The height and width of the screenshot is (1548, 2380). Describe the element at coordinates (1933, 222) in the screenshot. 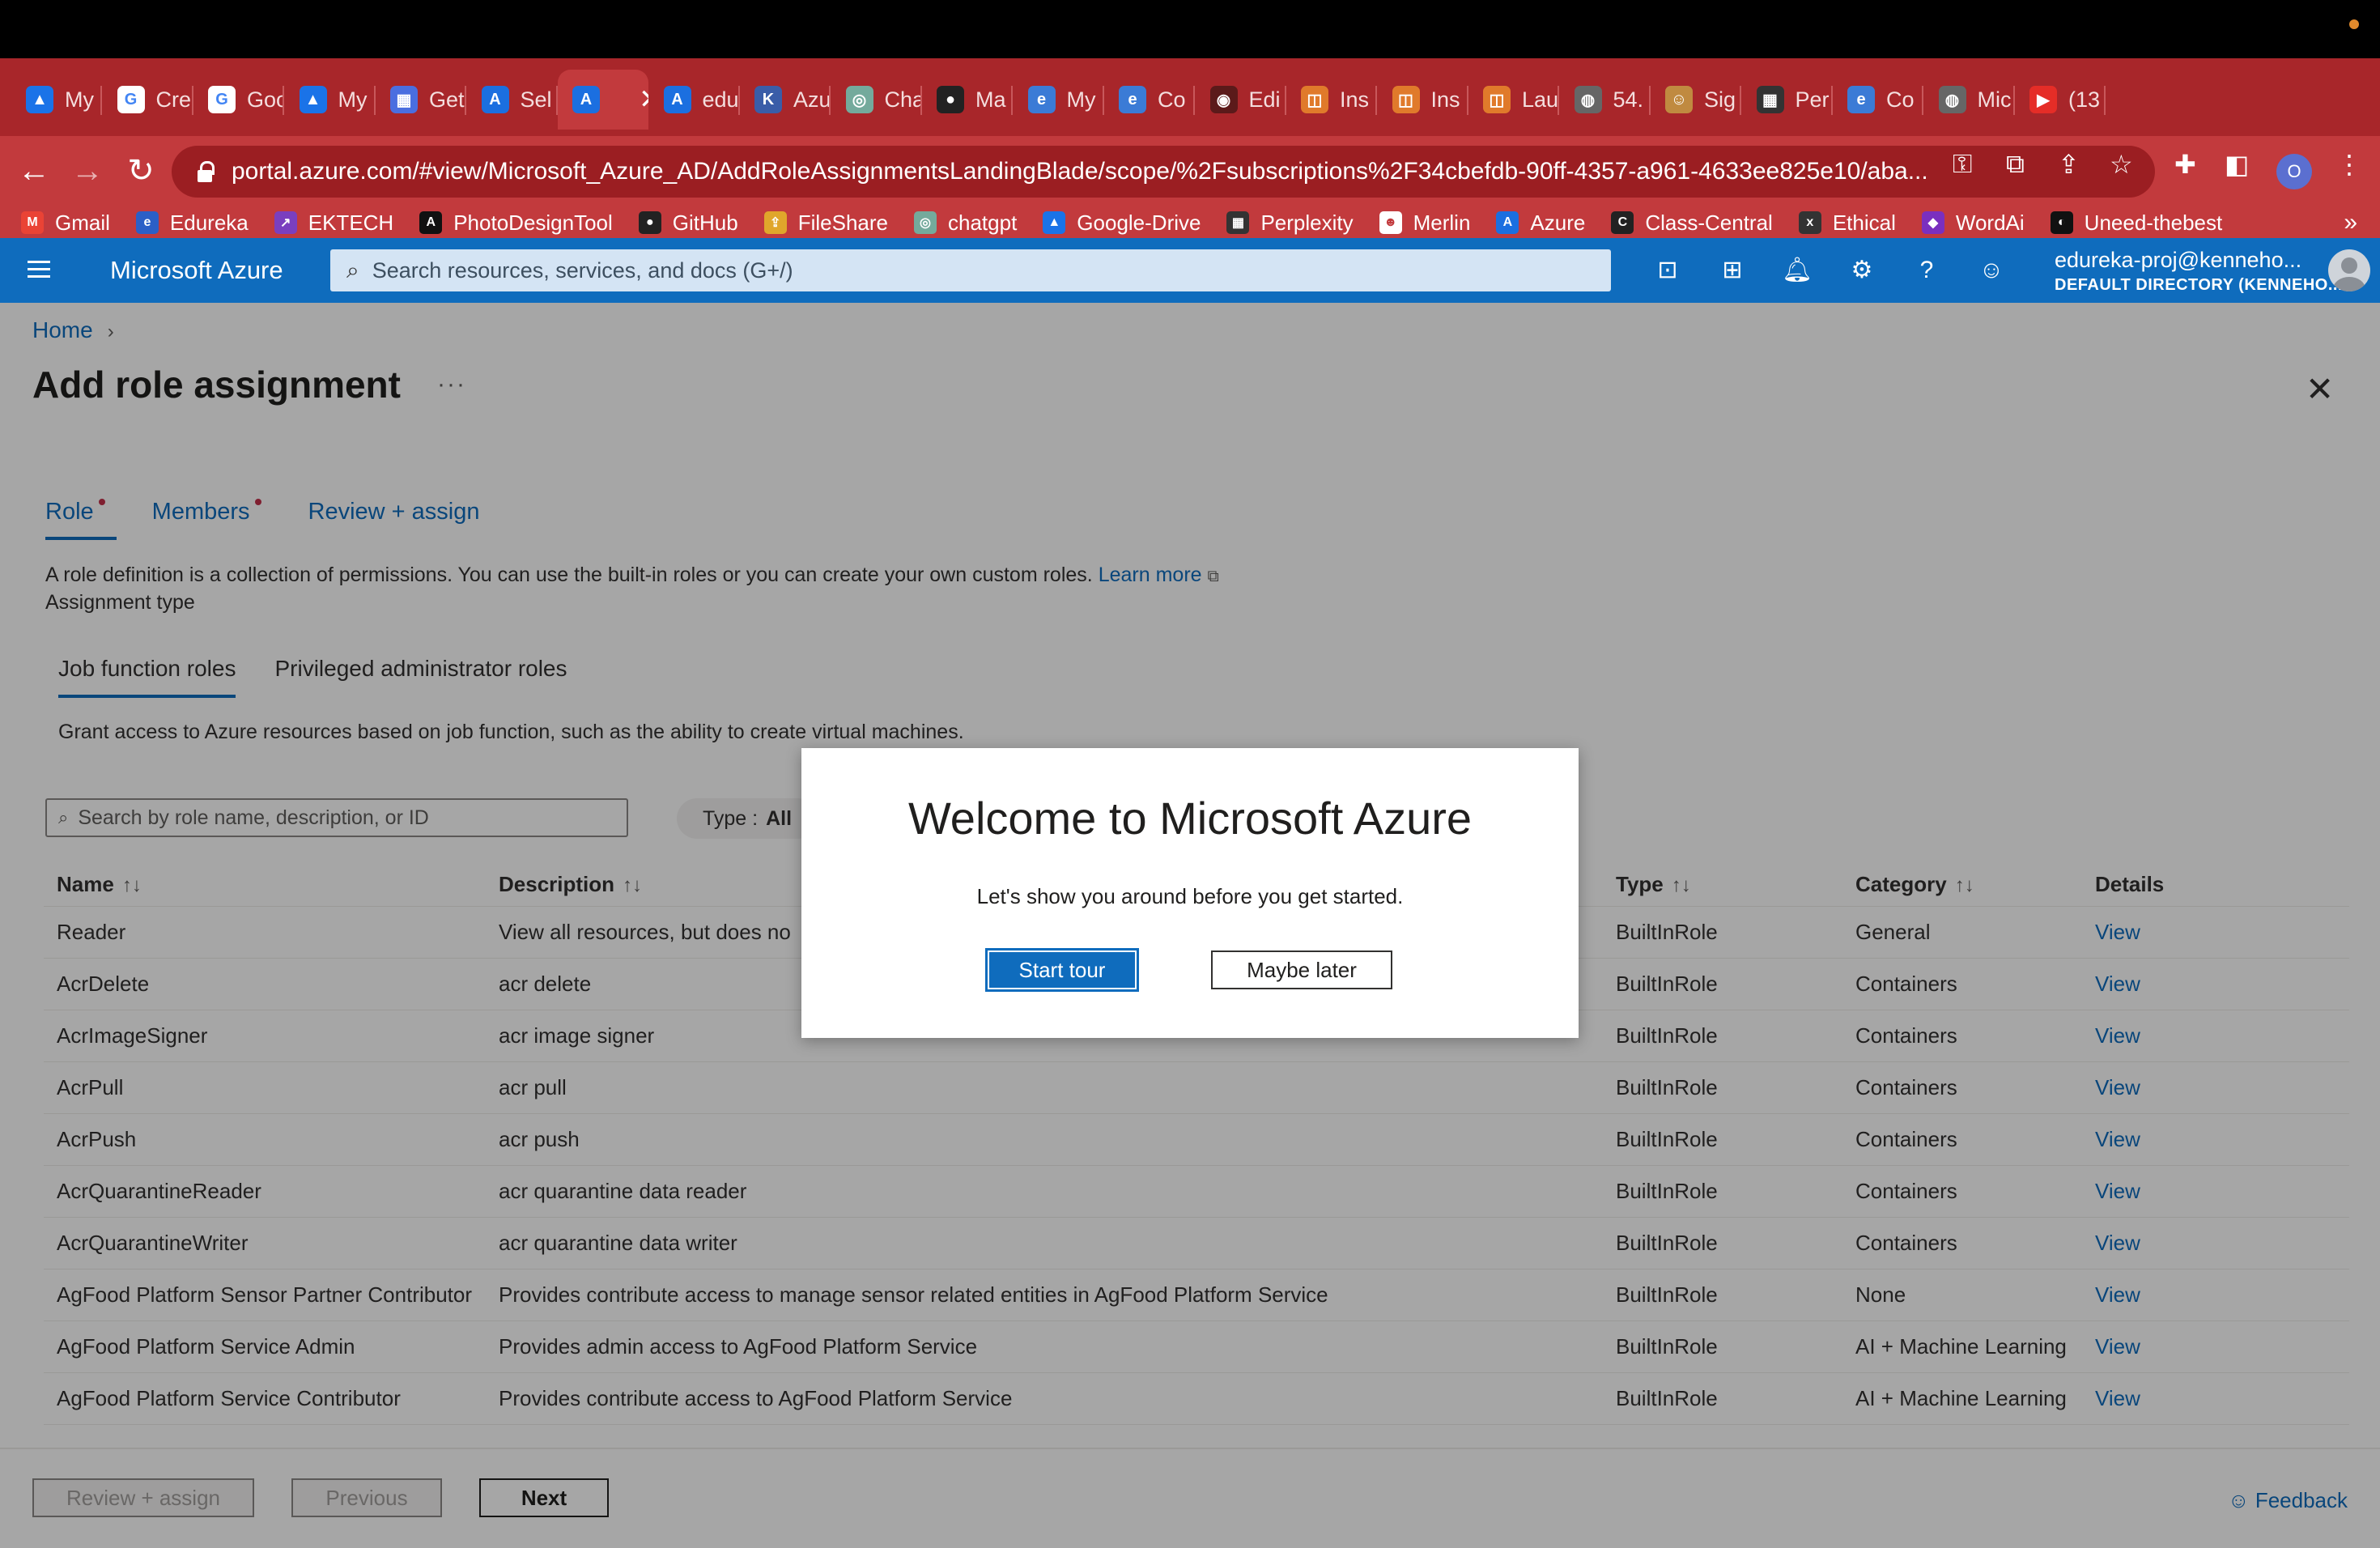

I see `bookmark-favicon-icon: ◆` at that location.